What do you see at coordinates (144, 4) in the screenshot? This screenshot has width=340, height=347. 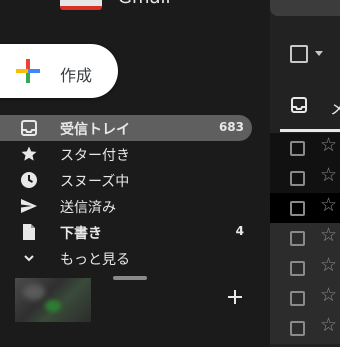 I see `app-title: Gmail` at bounding box center [144, 4].